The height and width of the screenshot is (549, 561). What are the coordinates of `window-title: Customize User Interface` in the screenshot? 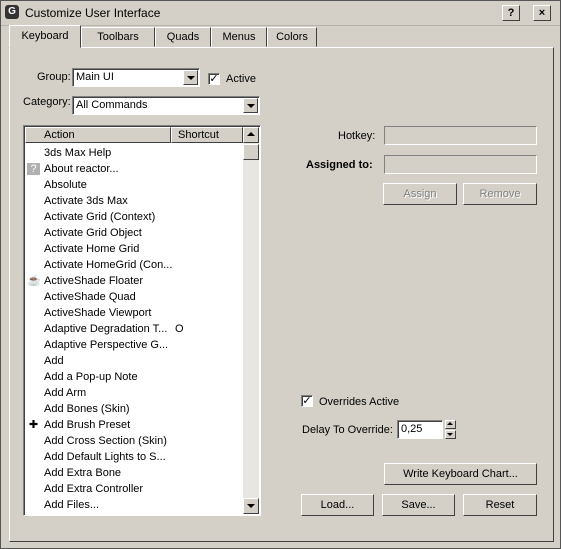 It's located at (93, 13).